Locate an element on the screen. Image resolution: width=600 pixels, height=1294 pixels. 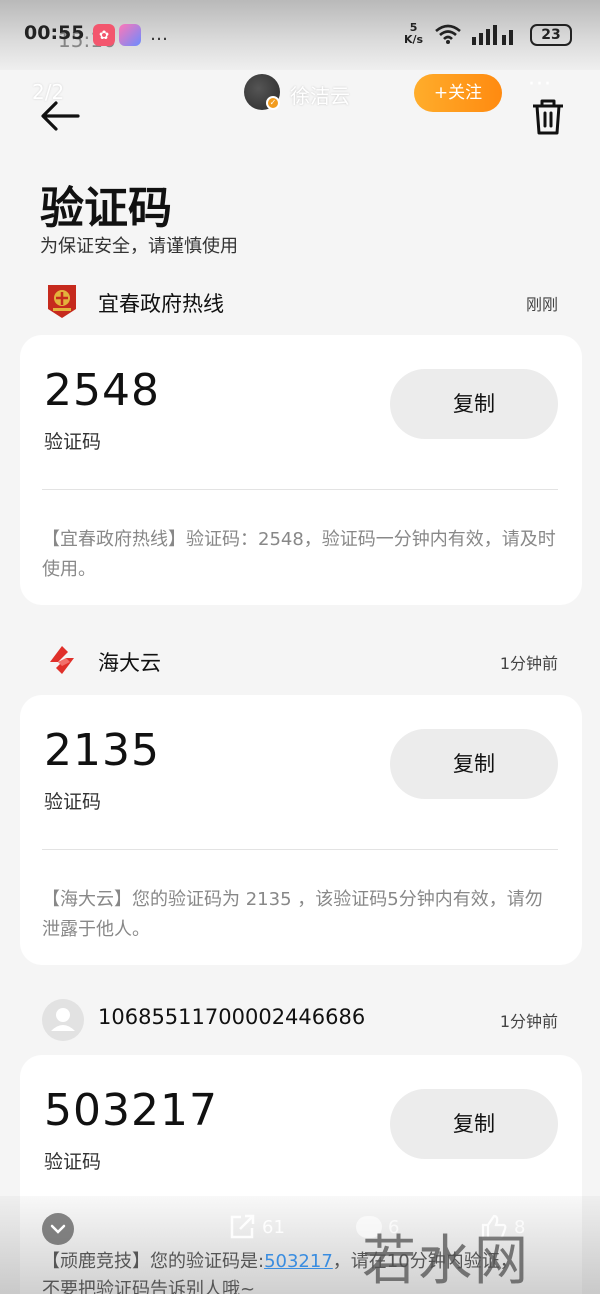
page-subtitle: 为保证安全，请谨慎使用 is located at coordinates (139, 246).